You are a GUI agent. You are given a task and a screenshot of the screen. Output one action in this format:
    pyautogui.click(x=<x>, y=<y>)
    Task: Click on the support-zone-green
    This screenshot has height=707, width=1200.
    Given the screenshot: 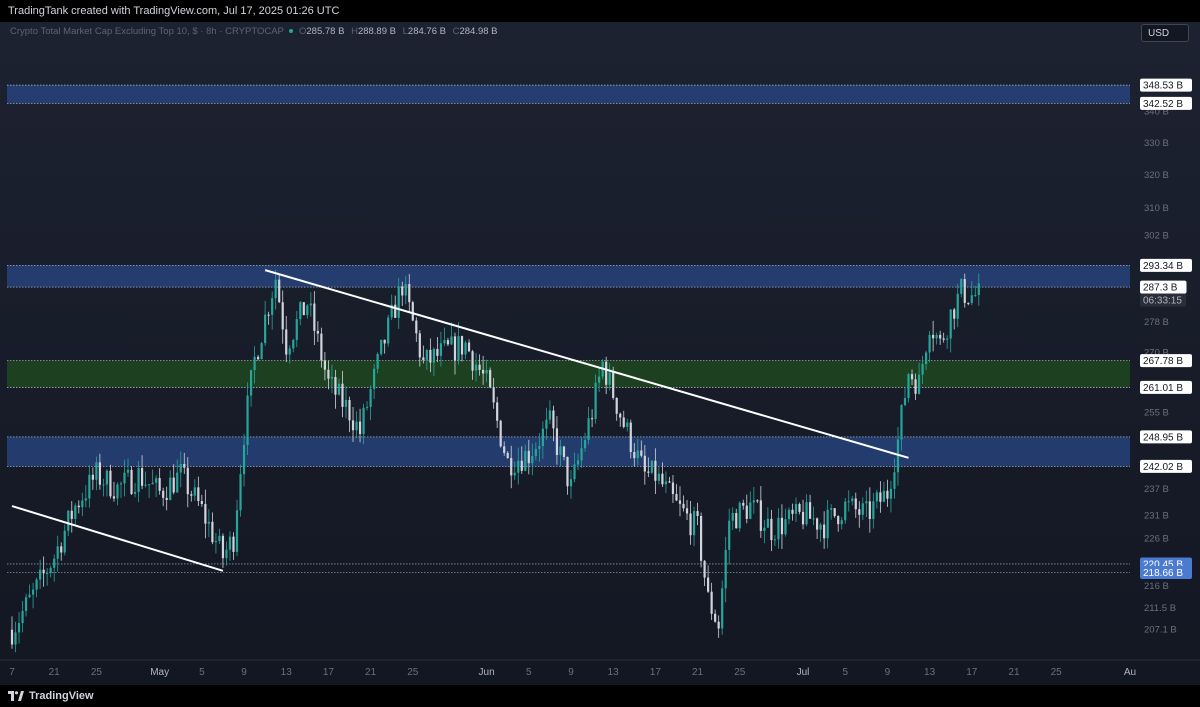 What is the action you would take?
    pyautogui.click(x=568, y=374)
    